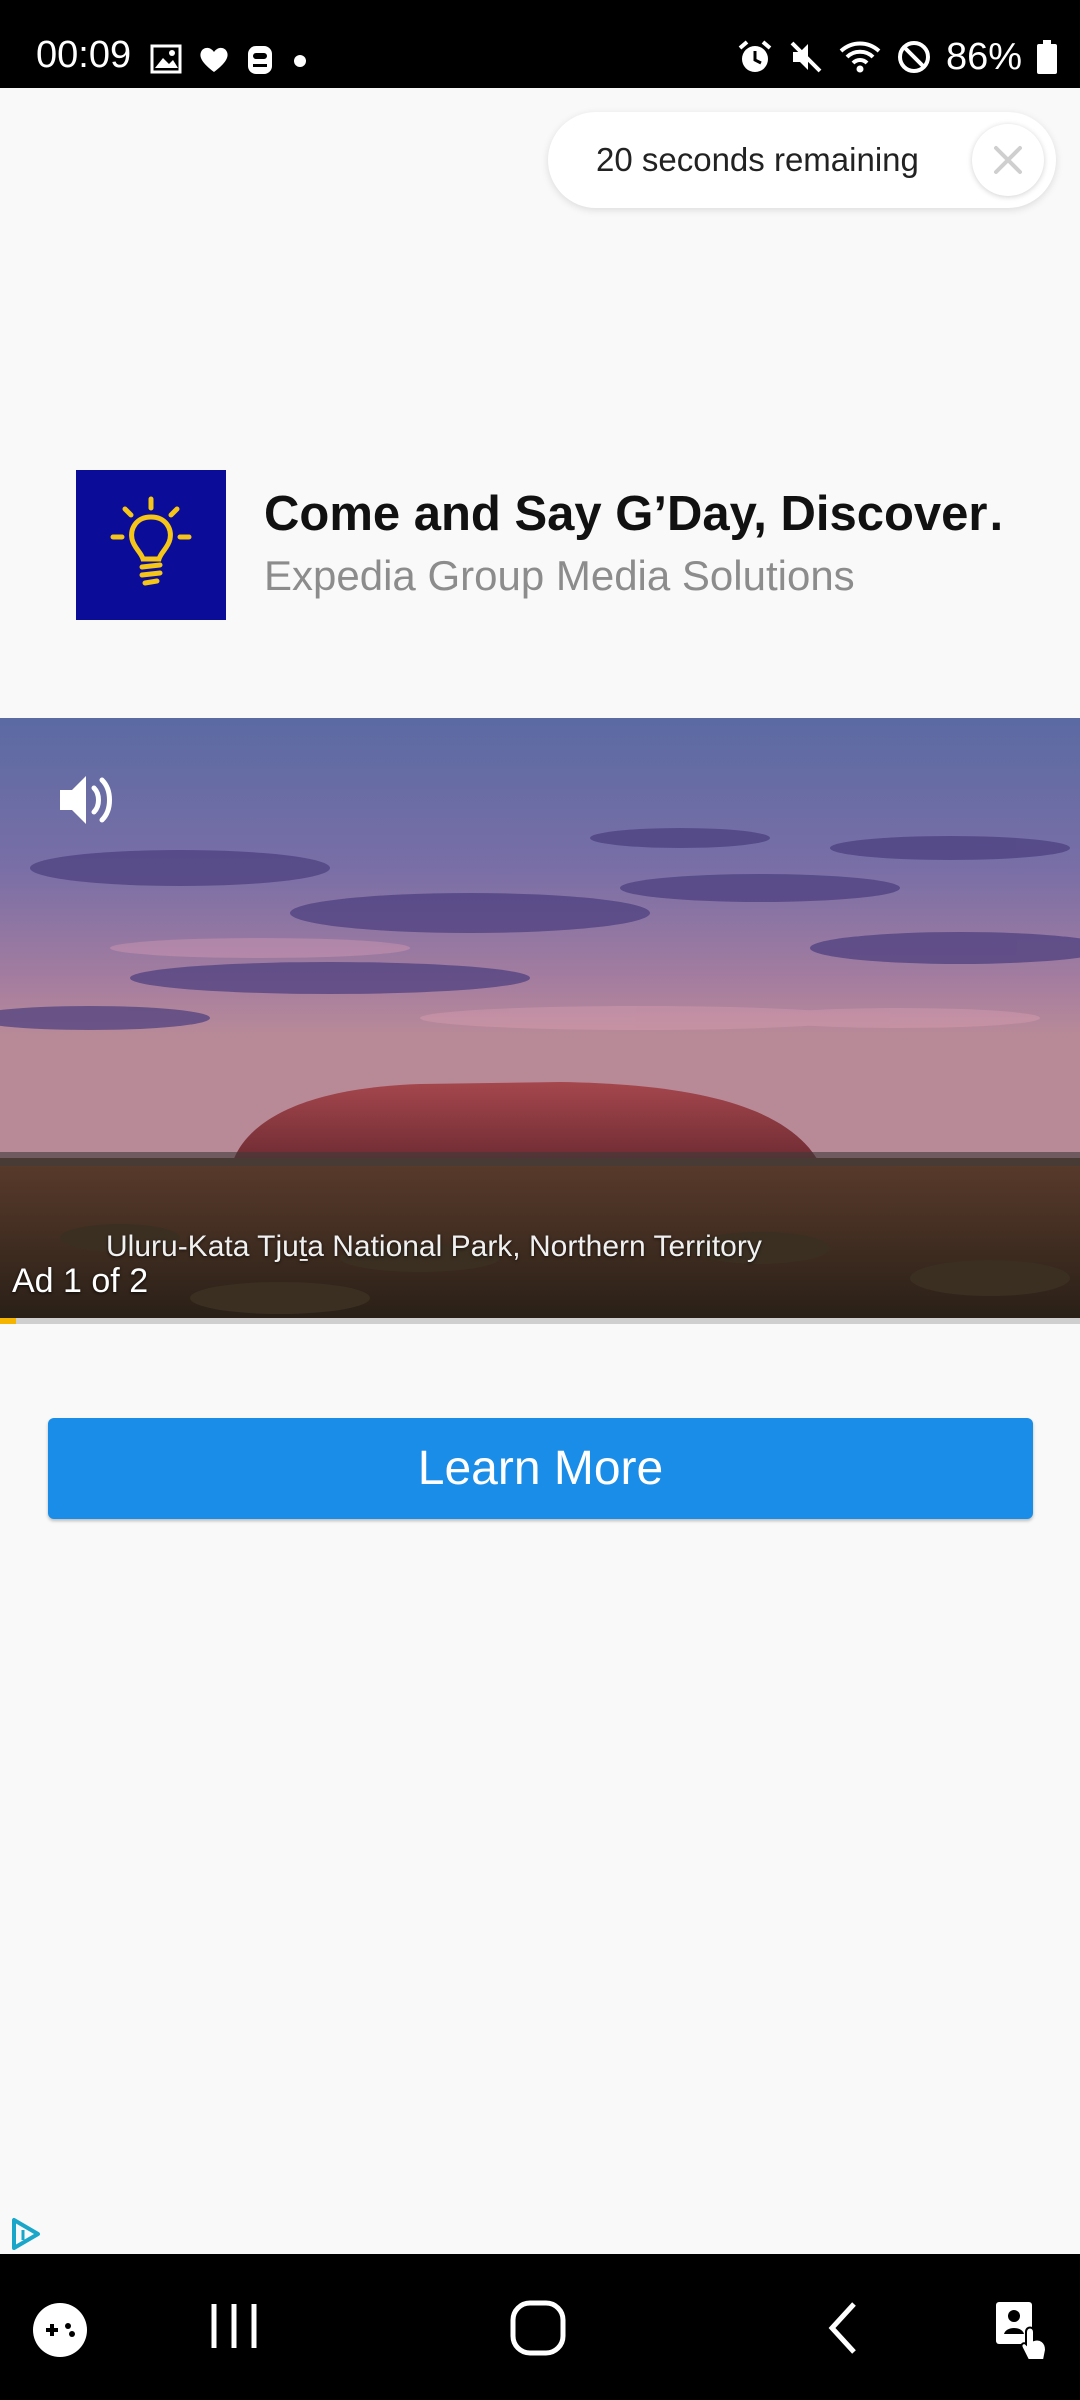  I want to click on status-right-icons: 86%, so click(897, 57).